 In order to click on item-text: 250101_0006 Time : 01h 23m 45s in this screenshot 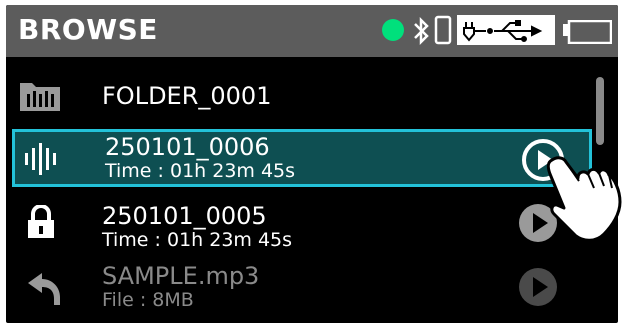, I will do `click(200, 158)`.